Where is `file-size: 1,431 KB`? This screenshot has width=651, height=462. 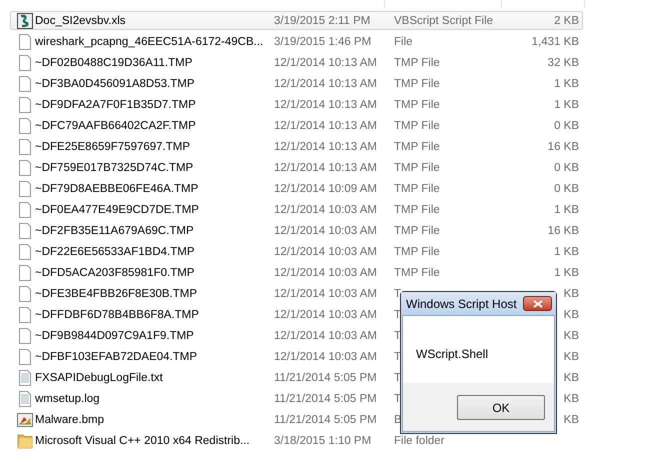
file-size: 1,431 KB is located at coordinates (554, 42).